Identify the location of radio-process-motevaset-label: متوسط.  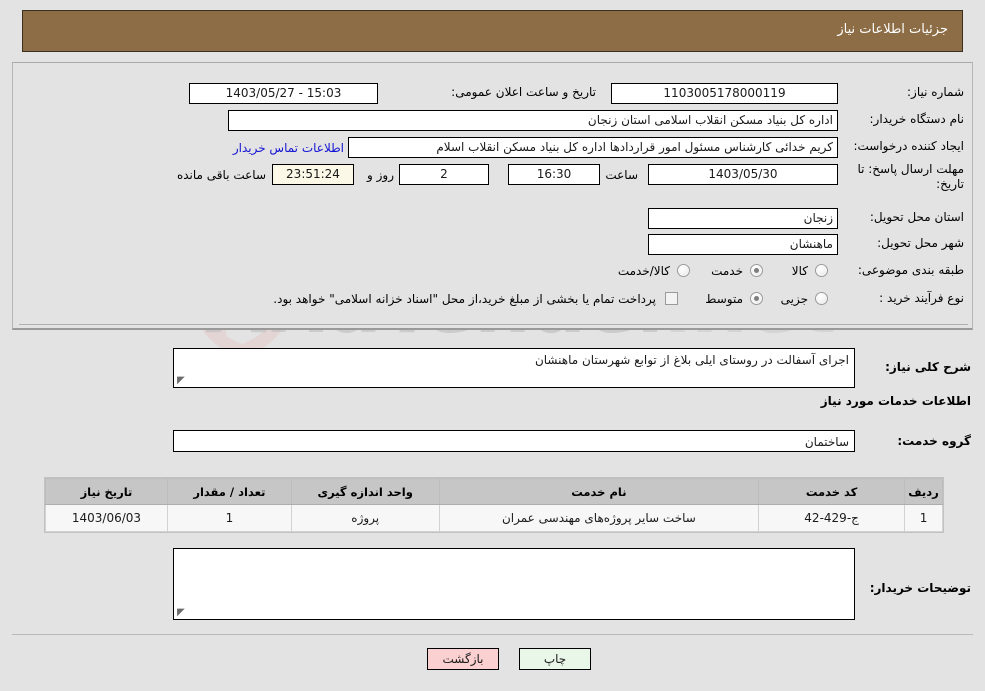
(724, 299).